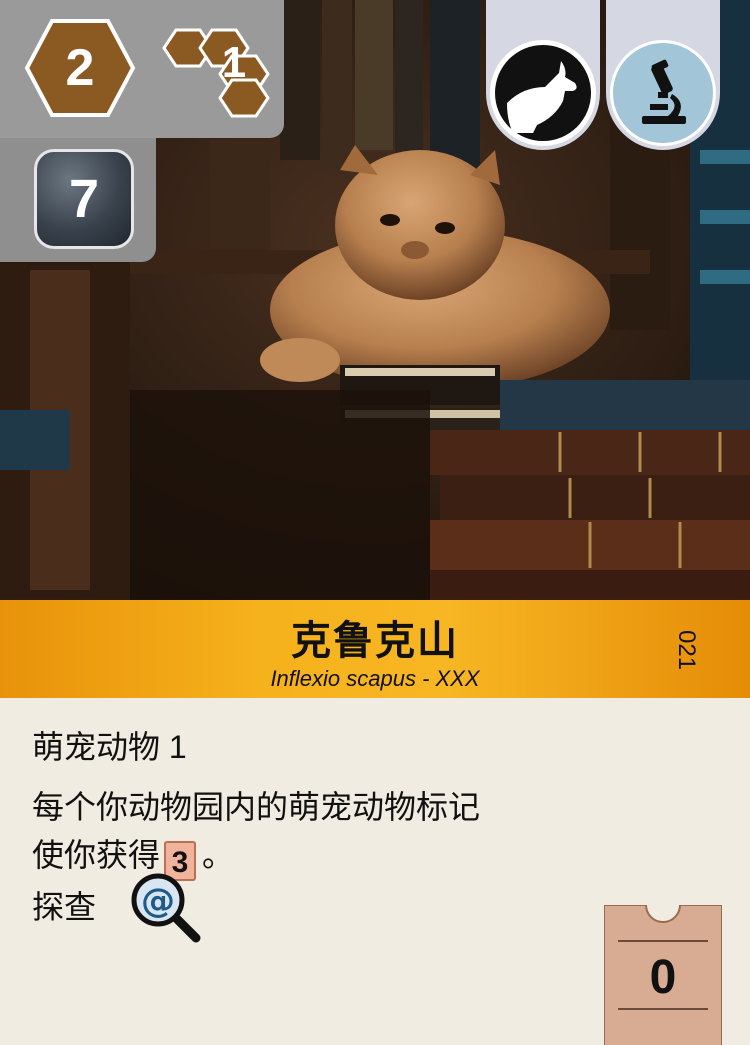 This screenshot has height=1045, width=750. I want to click on money-cost: 2, so click(80, 68).